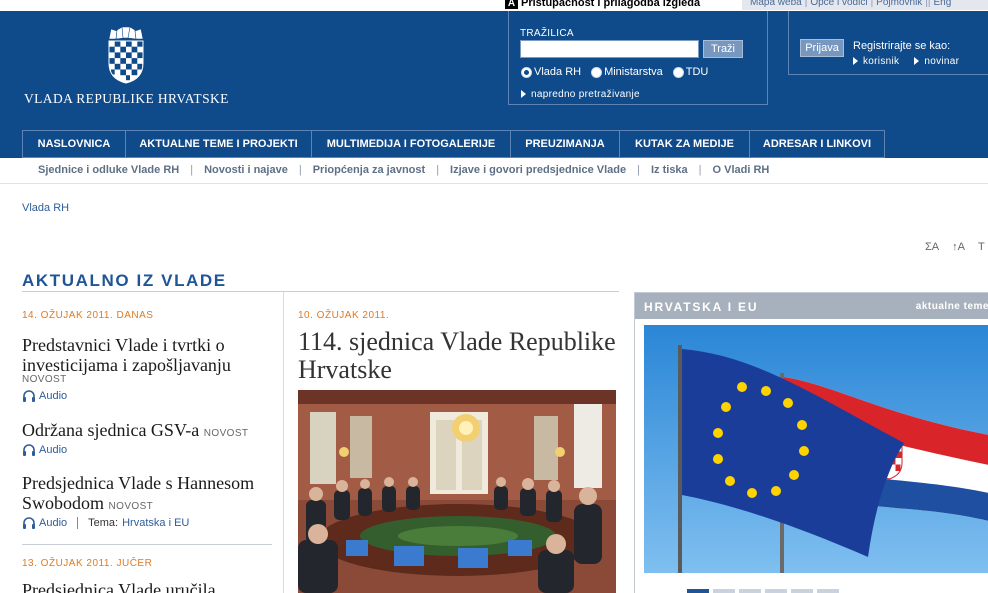 This screenshot has height=593, width=988. I want to click on news-item-title: Predsjednica Vlade uručila, so click(147, 586).